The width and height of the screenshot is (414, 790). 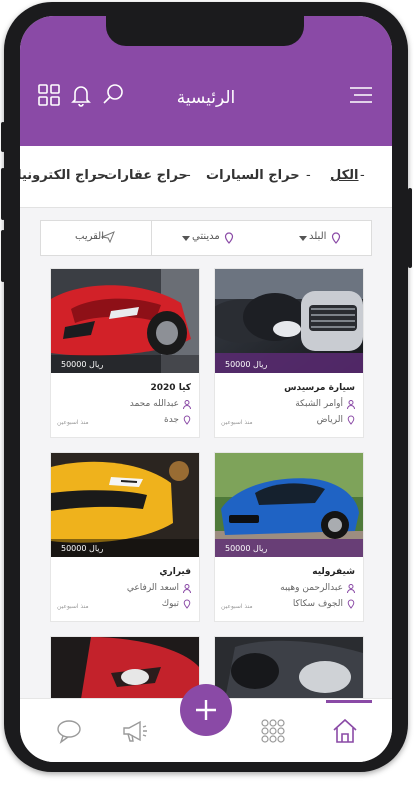 I want to click on listing-user-name: اسعد الرفاعي, so click(x=152, y=588).